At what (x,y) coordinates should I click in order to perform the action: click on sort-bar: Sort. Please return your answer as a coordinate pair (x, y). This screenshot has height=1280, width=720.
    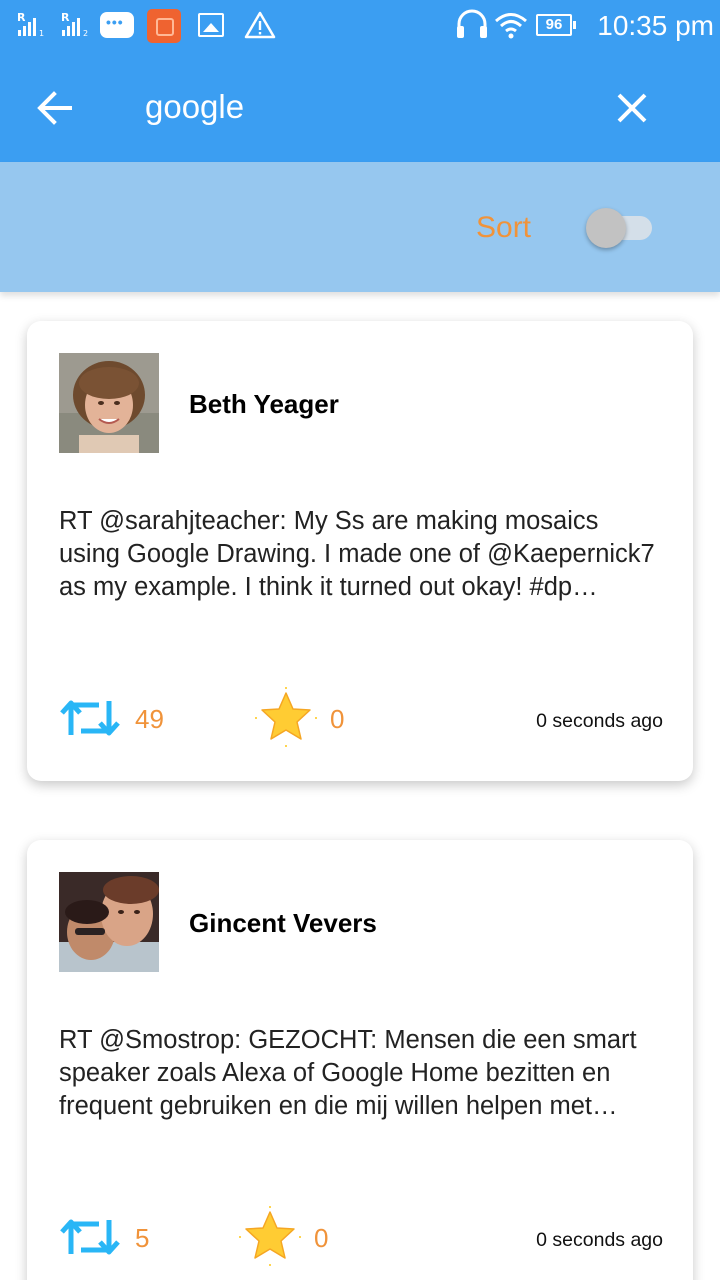
    Looking at the image, I should click on (360, 227).